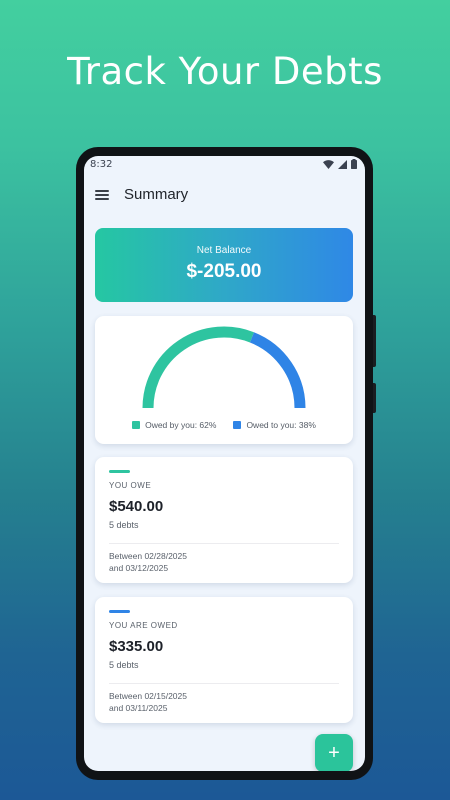 Image resolution: width=450 pixels, height=800 pixels. What do you see at coordinates (102, 195) in the screenshot?
I see `menu-icon` at bounding box center [102, 195].